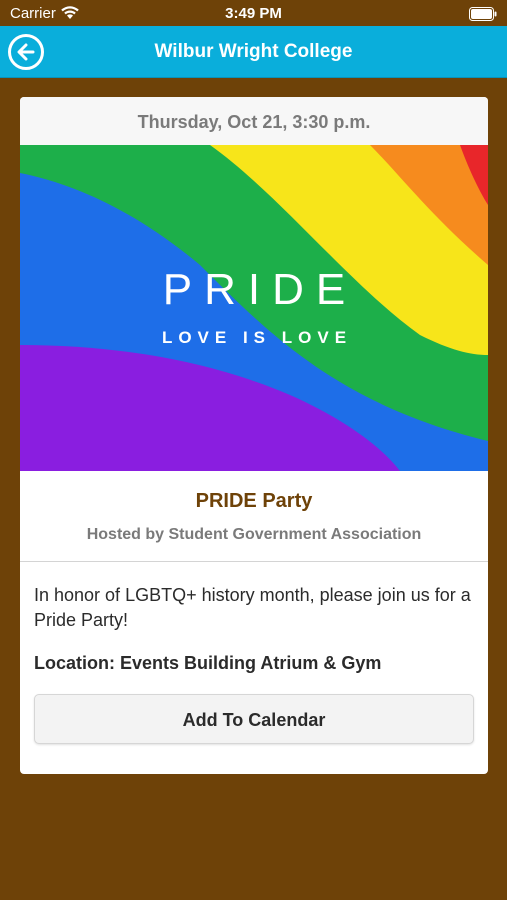 This screenshot has width=507, height=900. Describe the element at coordinates (254, 534) in the screenshot. I see `event-host: Hosted by Student Government Association` at that location.